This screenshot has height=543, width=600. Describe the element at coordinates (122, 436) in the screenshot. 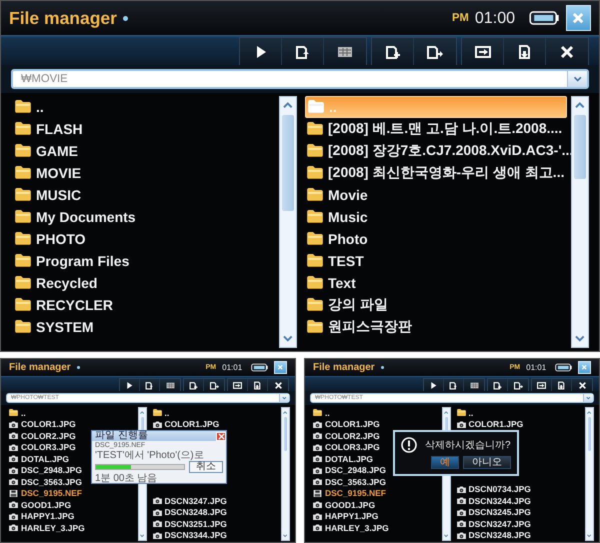

I see `dialog-title: 파일 진행률` at that location.